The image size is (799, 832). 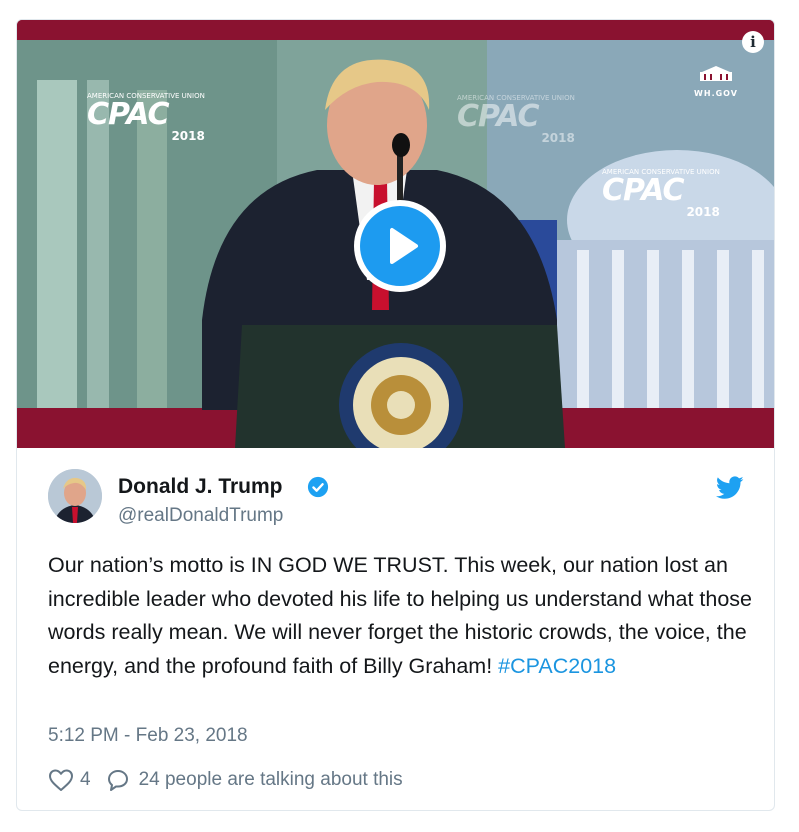 What do you see at coordinates (61, 780) in the screenshot?
I see `heart-icon` at bounding box center [61, 780].